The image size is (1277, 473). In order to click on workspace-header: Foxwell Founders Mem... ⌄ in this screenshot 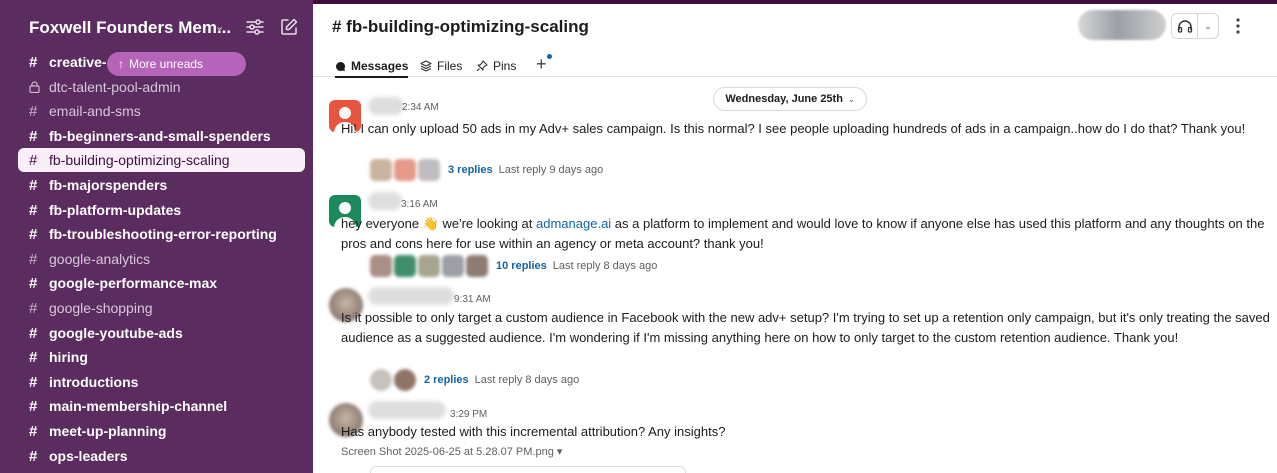, I will do `click(156, 26)`.